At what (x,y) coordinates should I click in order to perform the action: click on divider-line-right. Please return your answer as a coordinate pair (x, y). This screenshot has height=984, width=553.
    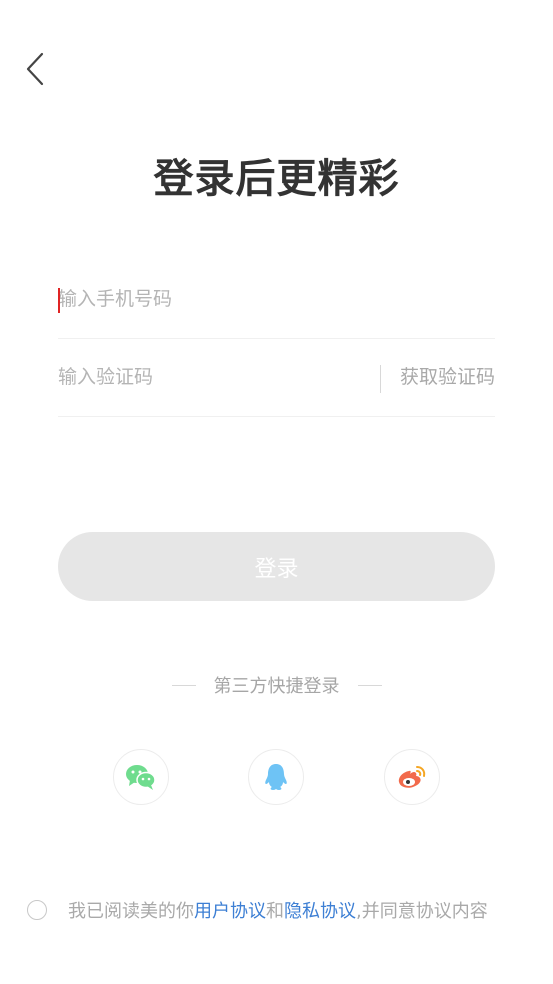
    Looking at the image, I should click on (369, 685).